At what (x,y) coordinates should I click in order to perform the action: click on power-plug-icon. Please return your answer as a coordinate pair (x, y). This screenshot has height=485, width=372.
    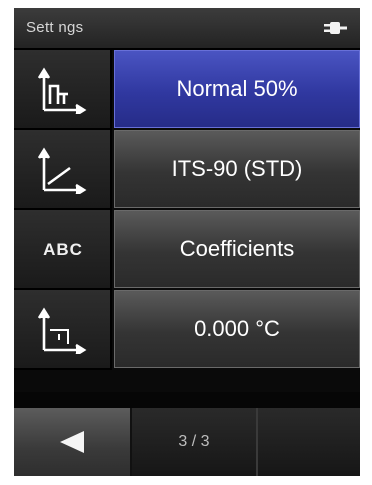
    Looking at the image, I should click on (335, 28).